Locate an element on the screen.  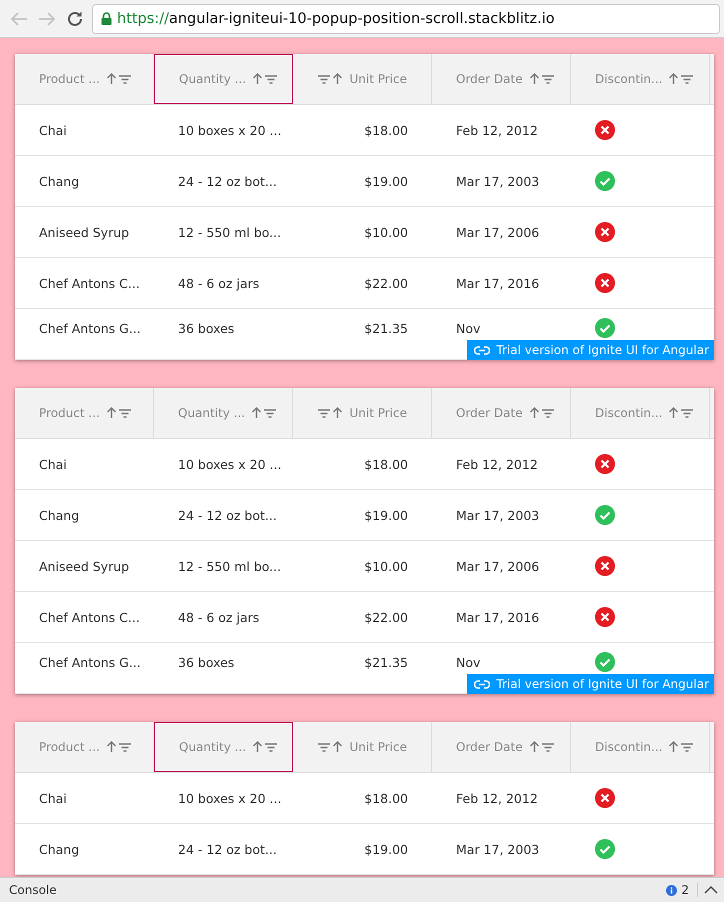
table-cell-text: Aniseed Syrup is located at coordinates (84, 566).